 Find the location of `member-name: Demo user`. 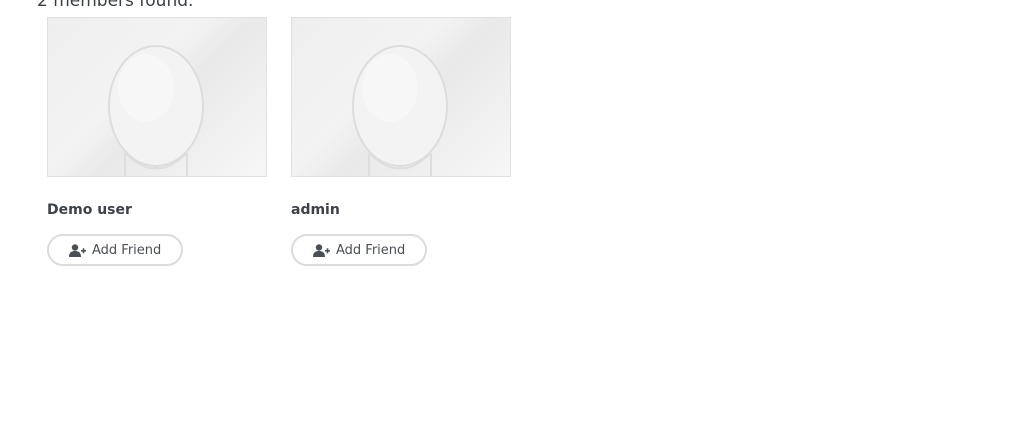

member-name: Demo user is located at coordinates (157, 210).